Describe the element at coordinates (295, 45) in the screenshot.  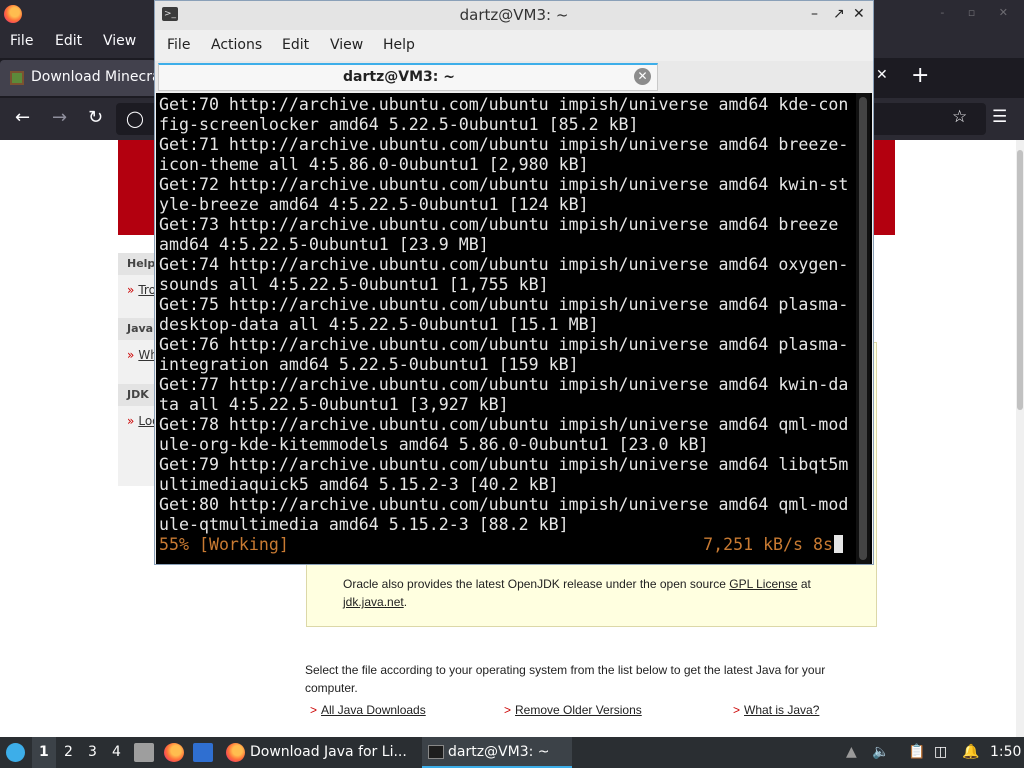
I see `terminal-menu-edit: Edit` at that location.